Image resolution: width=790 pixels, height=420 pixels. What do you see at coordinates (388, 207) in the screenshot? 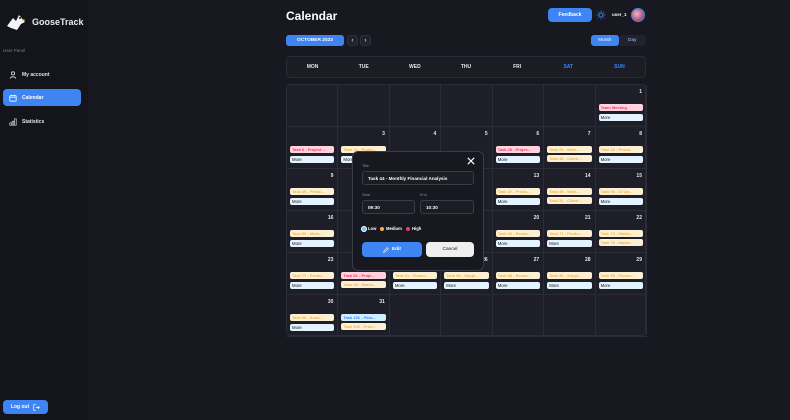
I see `start-time-field: 09:30` at bounding box center [388, 207].